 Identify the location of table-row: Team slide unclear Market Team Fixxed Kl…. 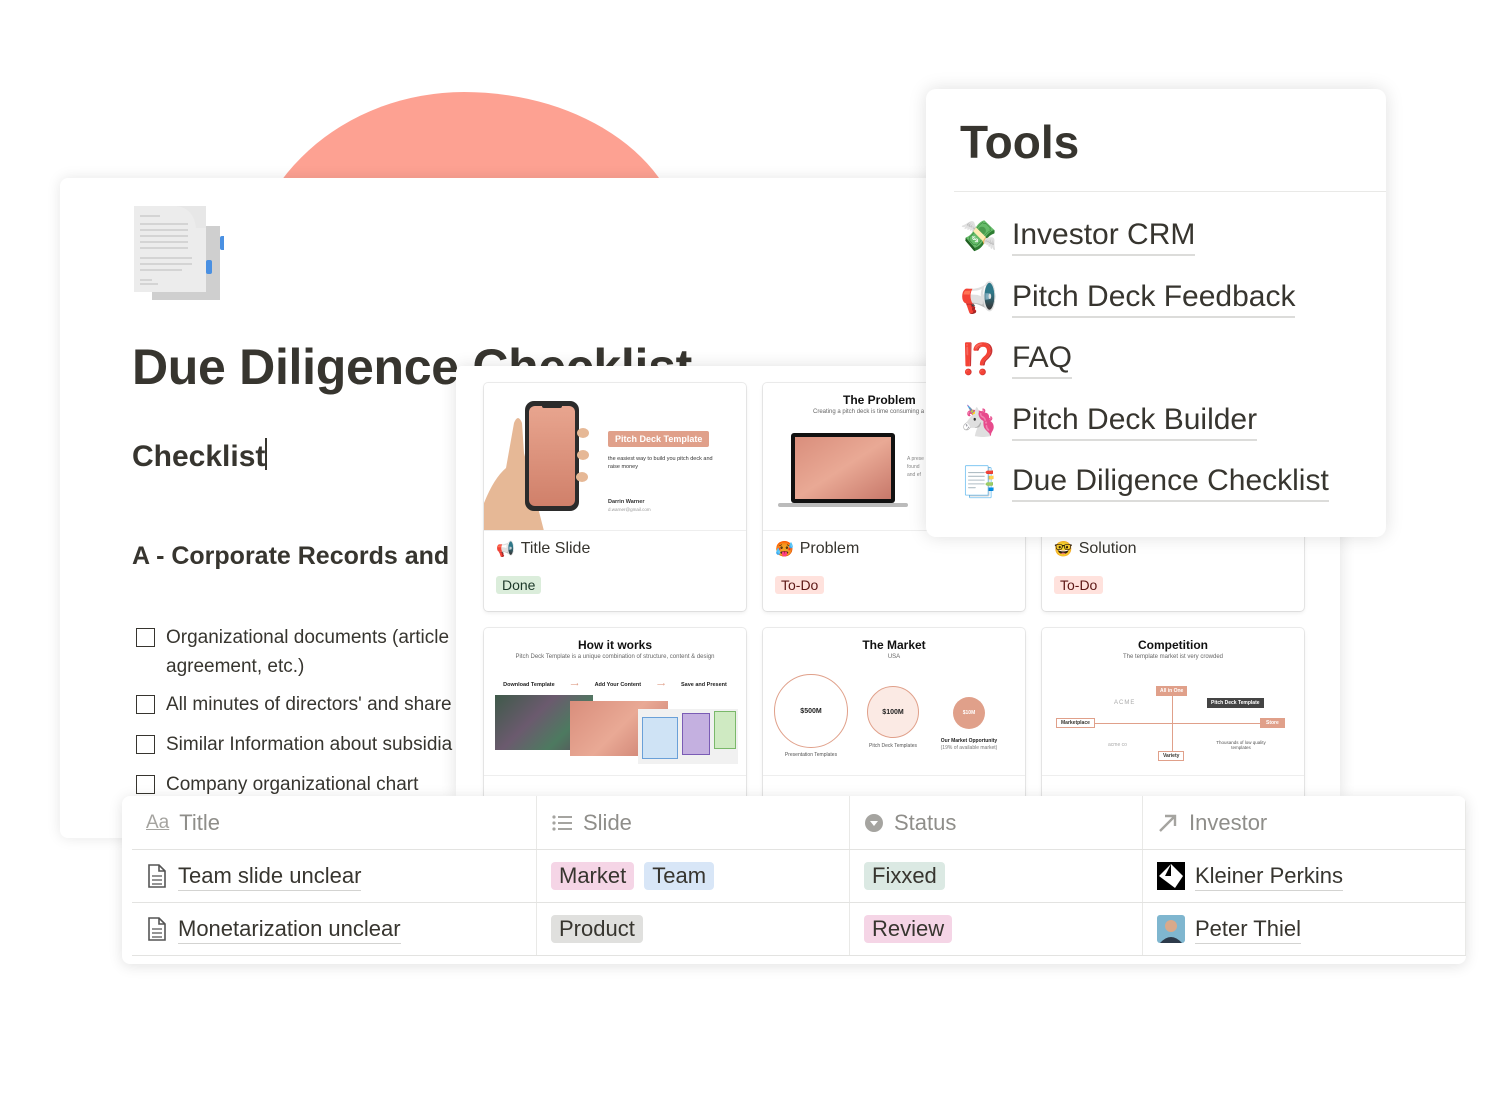
(799, 876).